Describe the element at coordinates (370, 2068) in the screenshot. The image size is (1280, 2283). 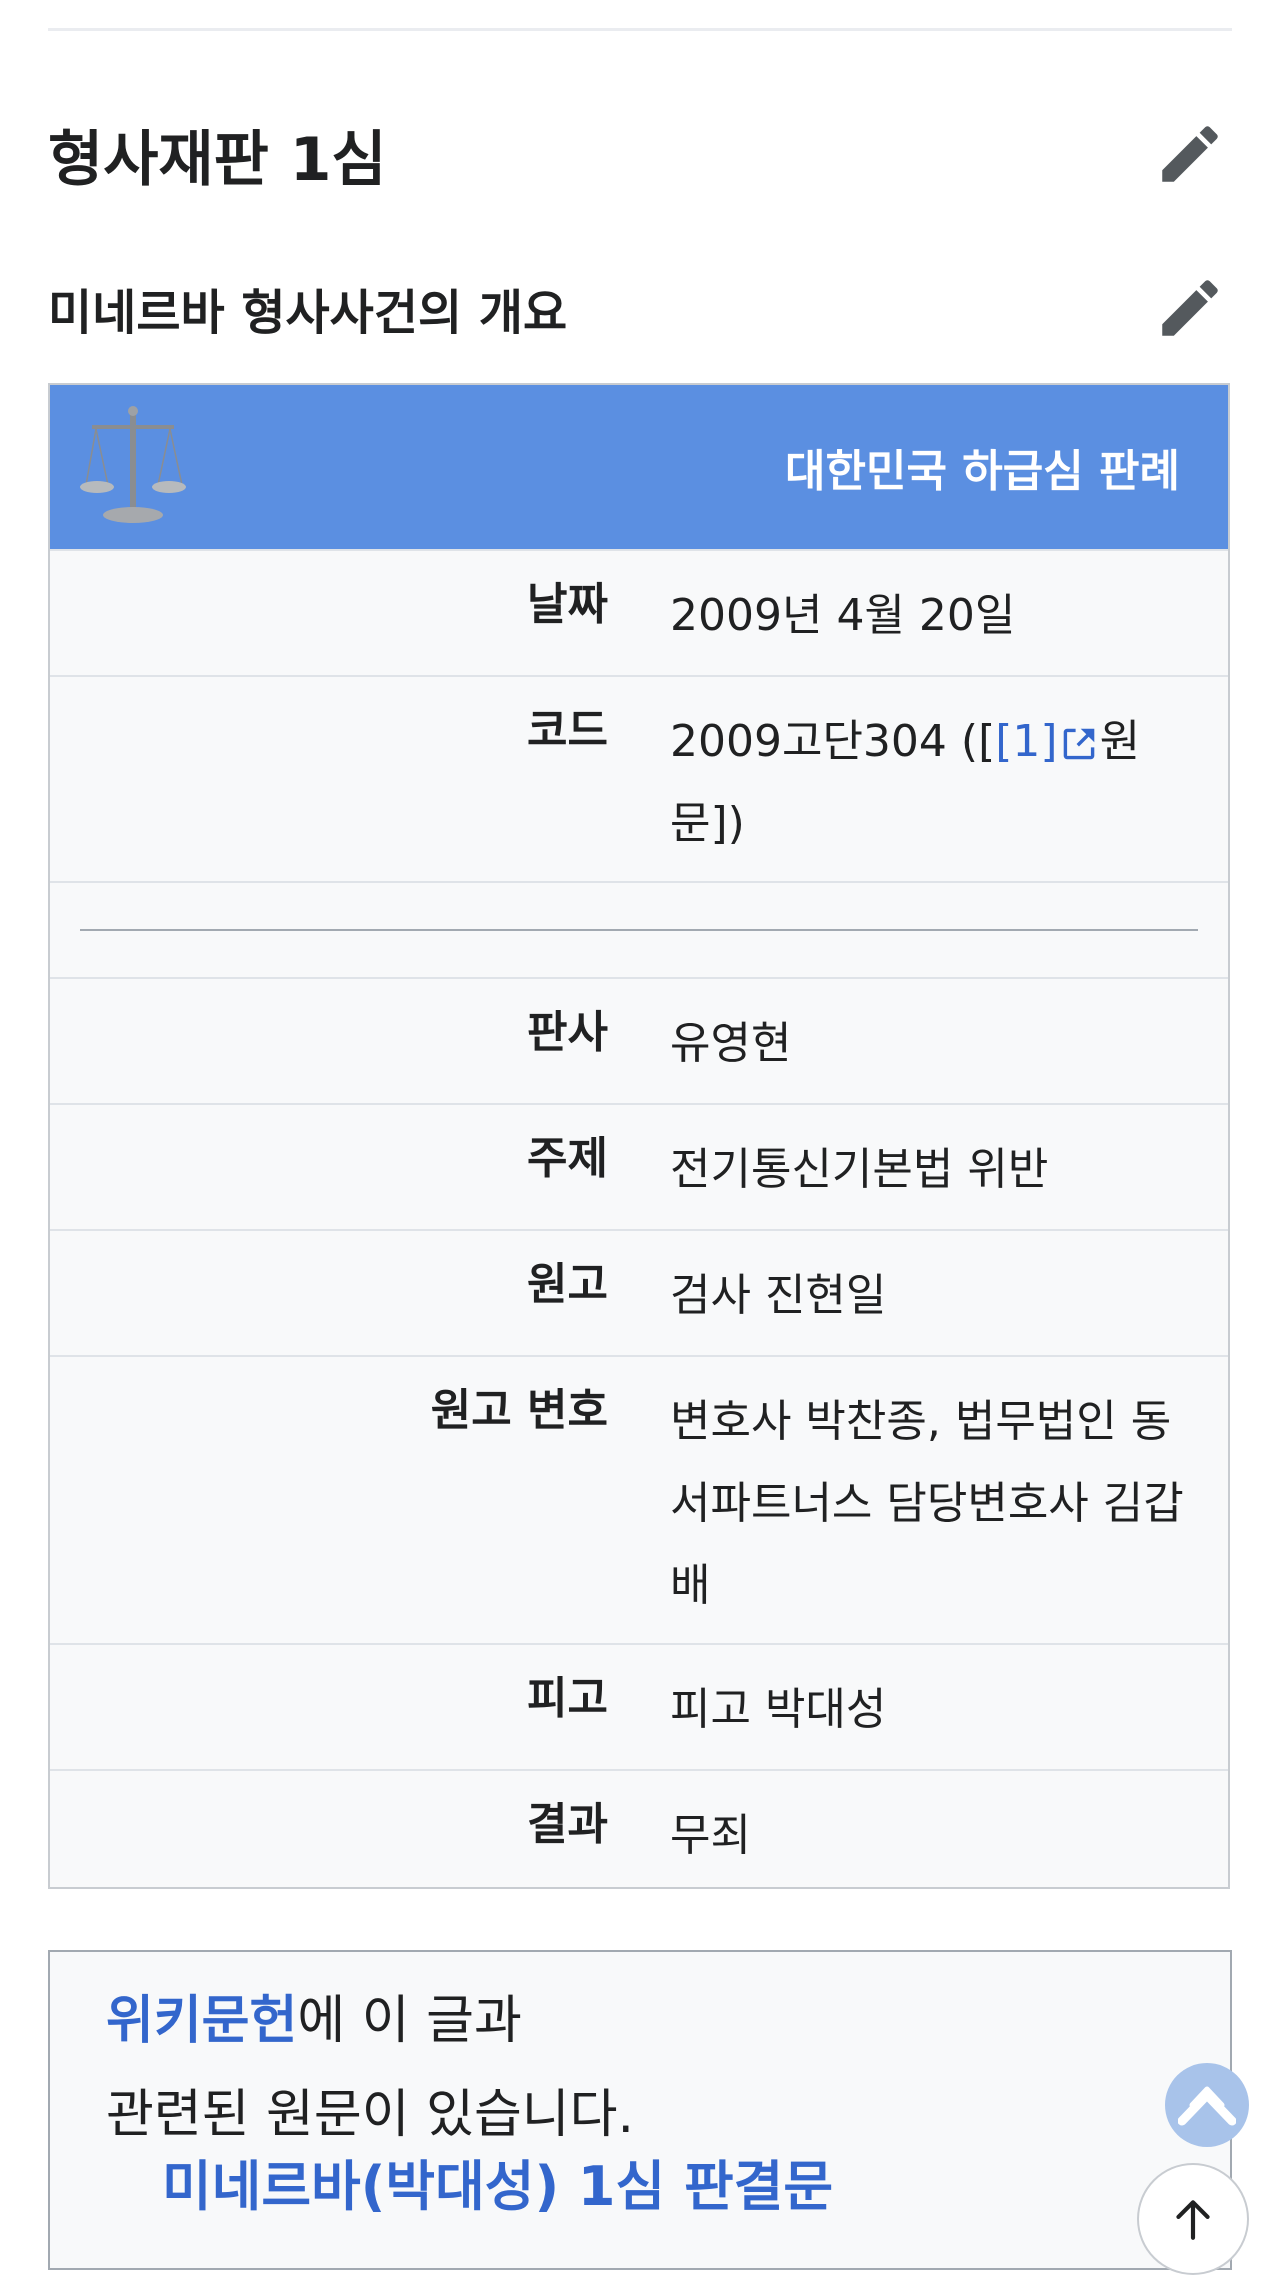
I see `wikisource-text: 위키문헌에 이 글과 관련된 원문이 있습니다.` at that location.